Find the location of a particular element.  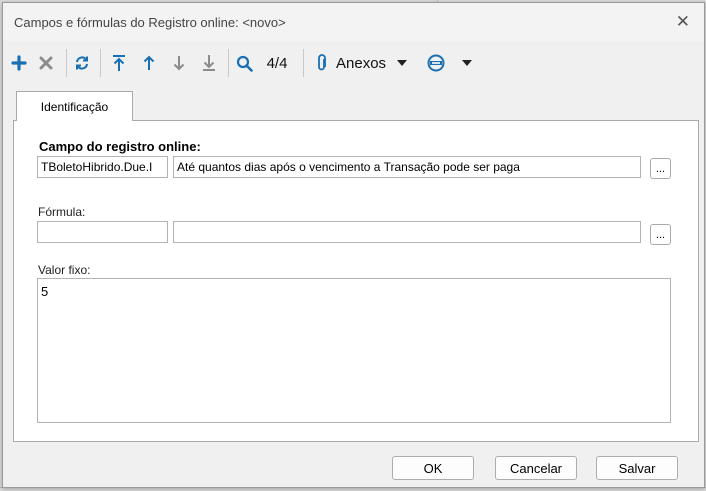

tab-identificacao: Identificação is located at coordinates (74, 106).